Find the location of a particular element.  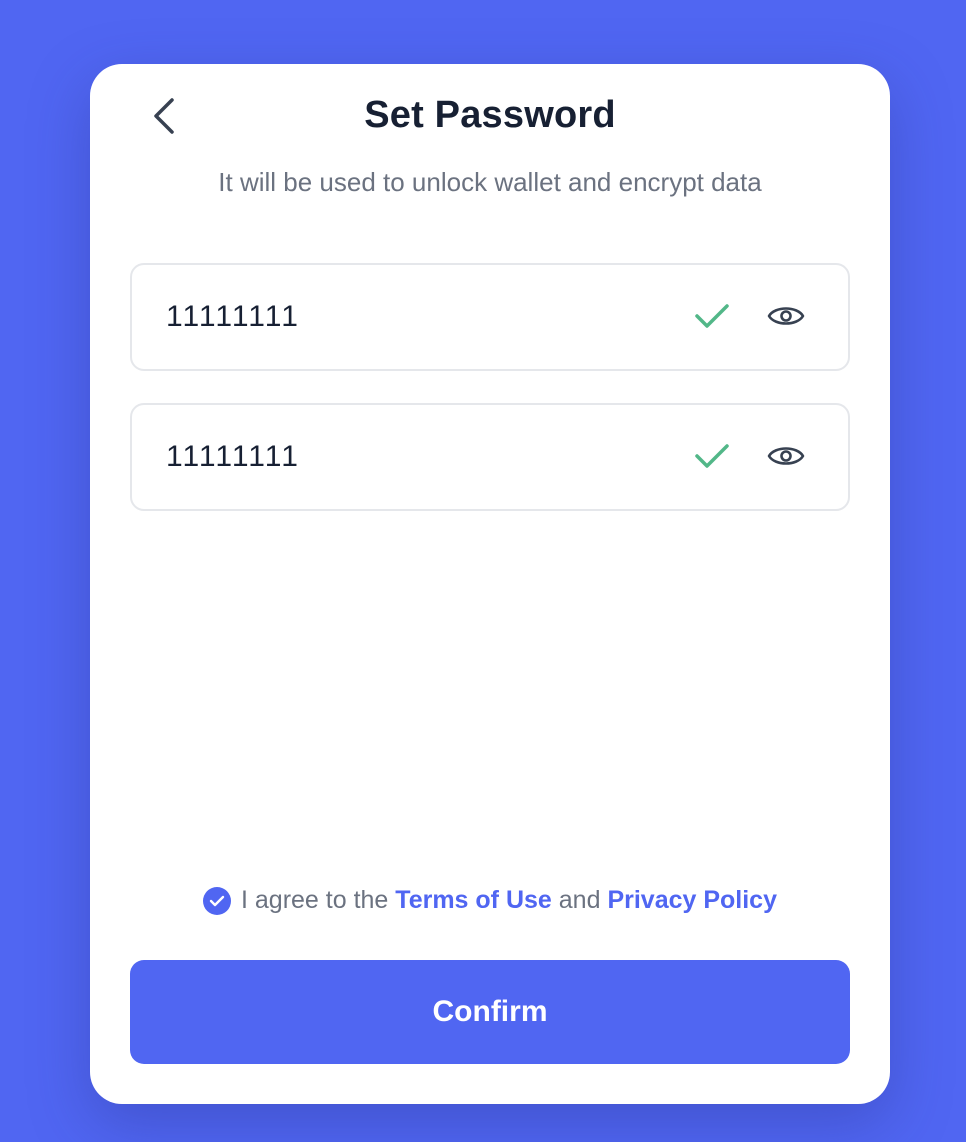

agreement-conjunction: and is located at coordinates (579, 900).